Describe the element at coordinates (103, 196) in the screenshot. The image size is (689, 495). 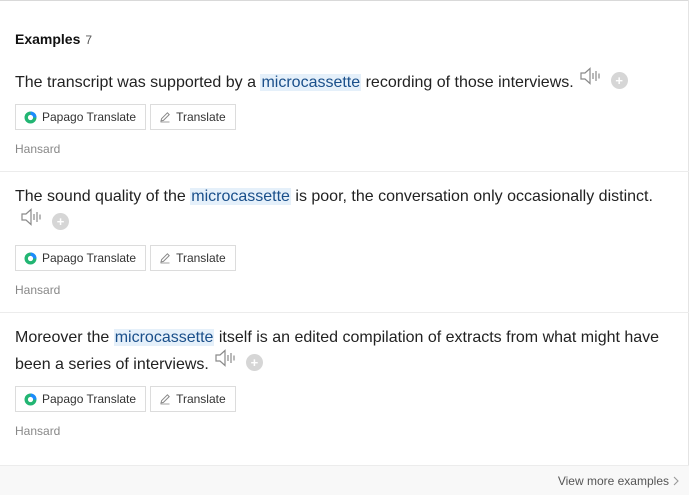
I see `sentence-text: The sound quality of the` at that location.